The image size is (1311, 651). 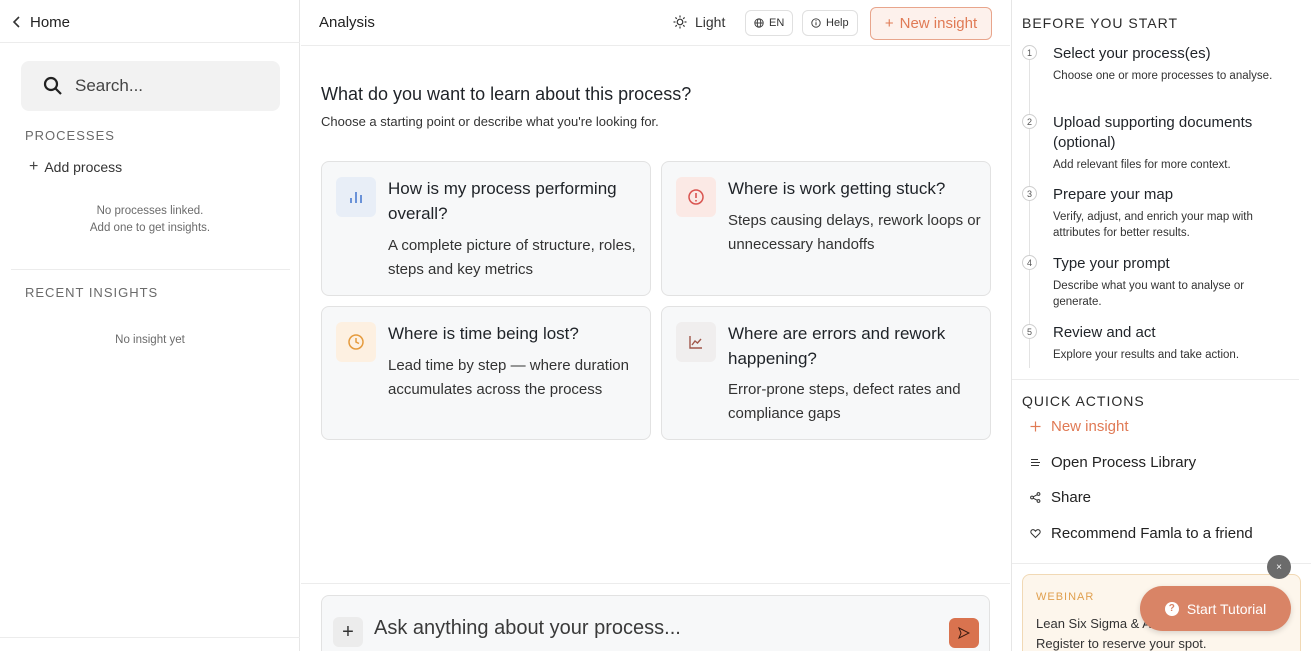 I want to click on language-label: EN, so click(x=777, y=23).